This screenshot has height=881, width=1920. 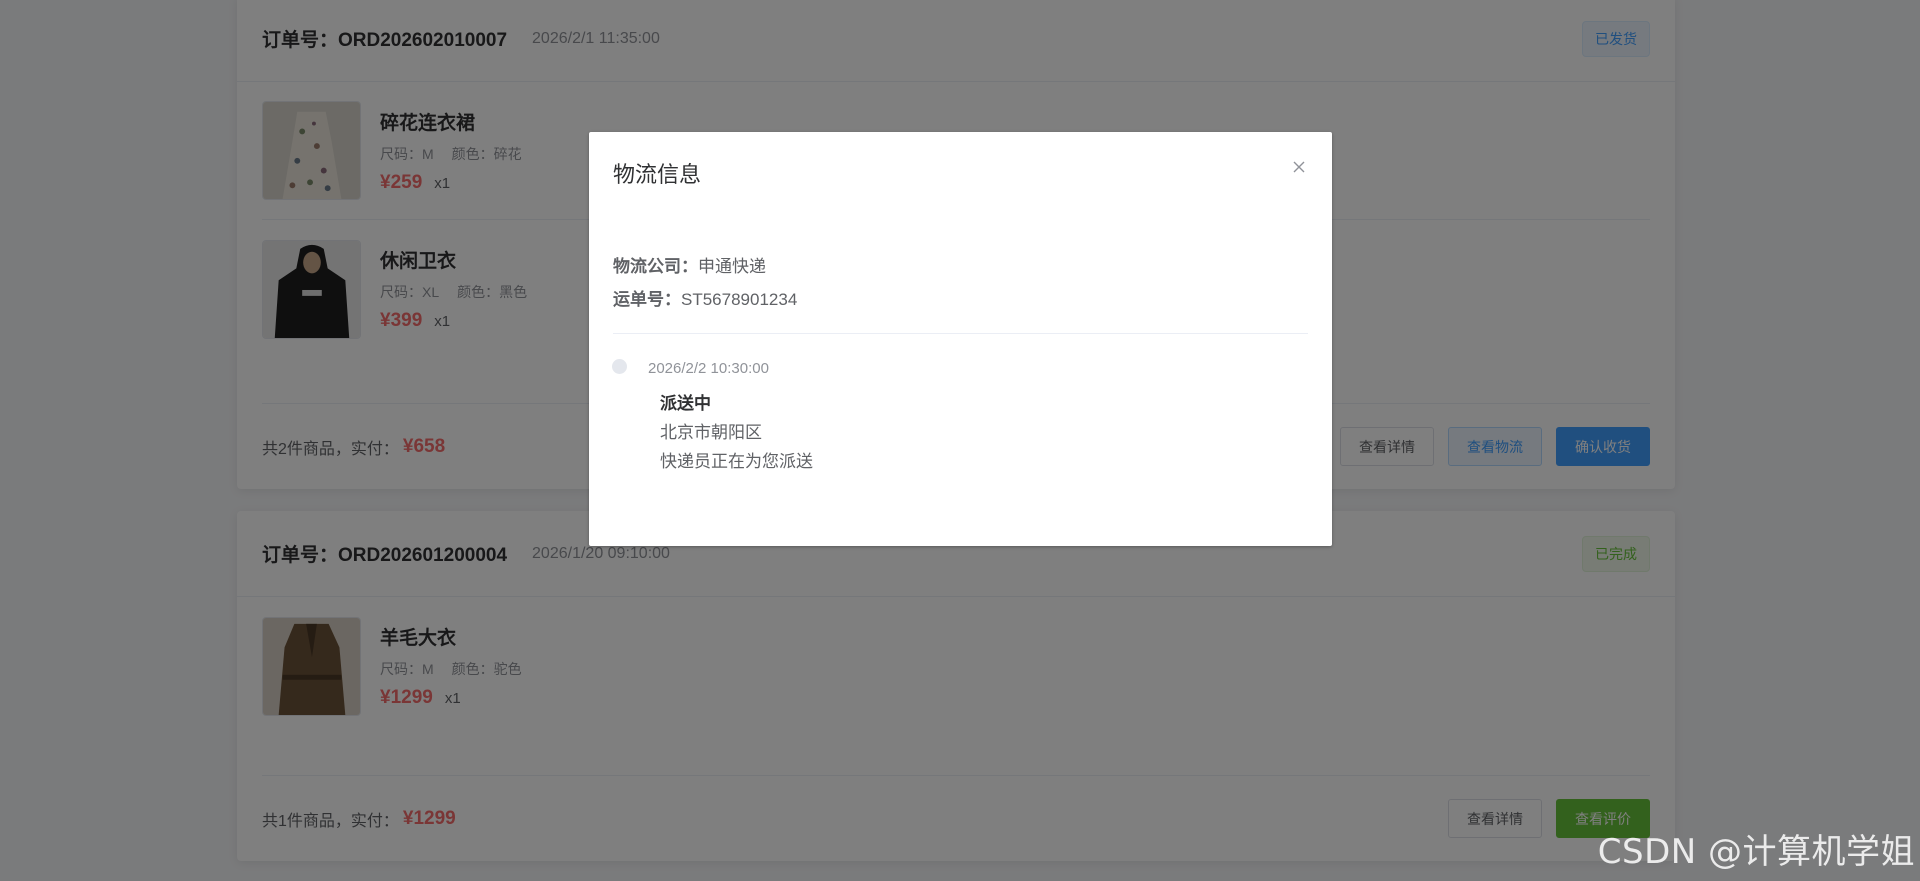 What do you see at coordinates (736, 461) in the screenshot?
I see `timeline-description: 快递员正在为您派送` at bounding box center [736, 461].